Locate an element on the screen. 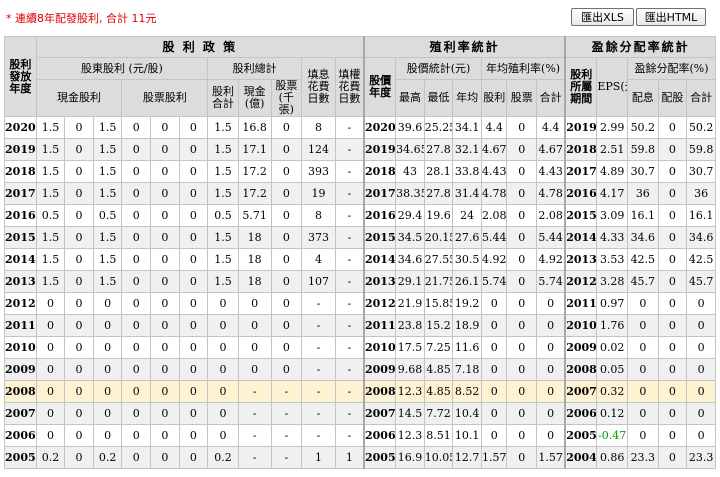  eps-cell: 0.02 is located at coordinates (612, 347).